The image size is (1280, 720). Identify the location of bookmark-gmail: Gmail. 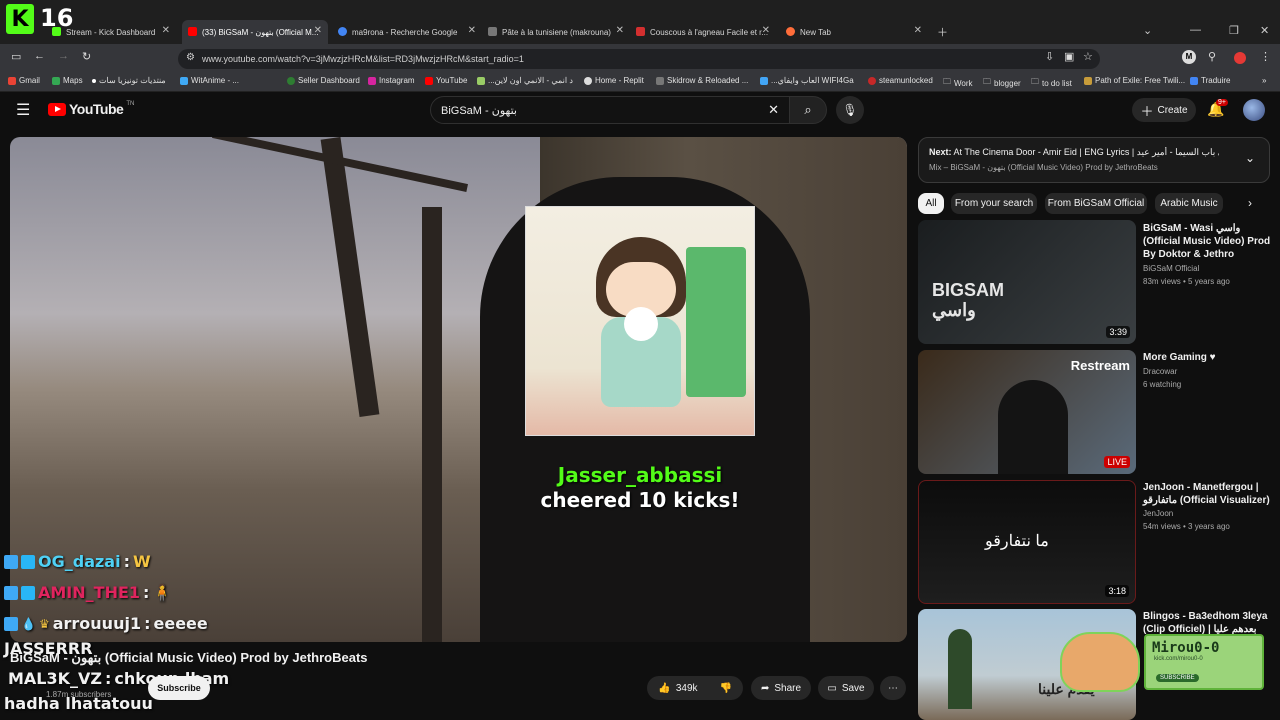
(24, 80).